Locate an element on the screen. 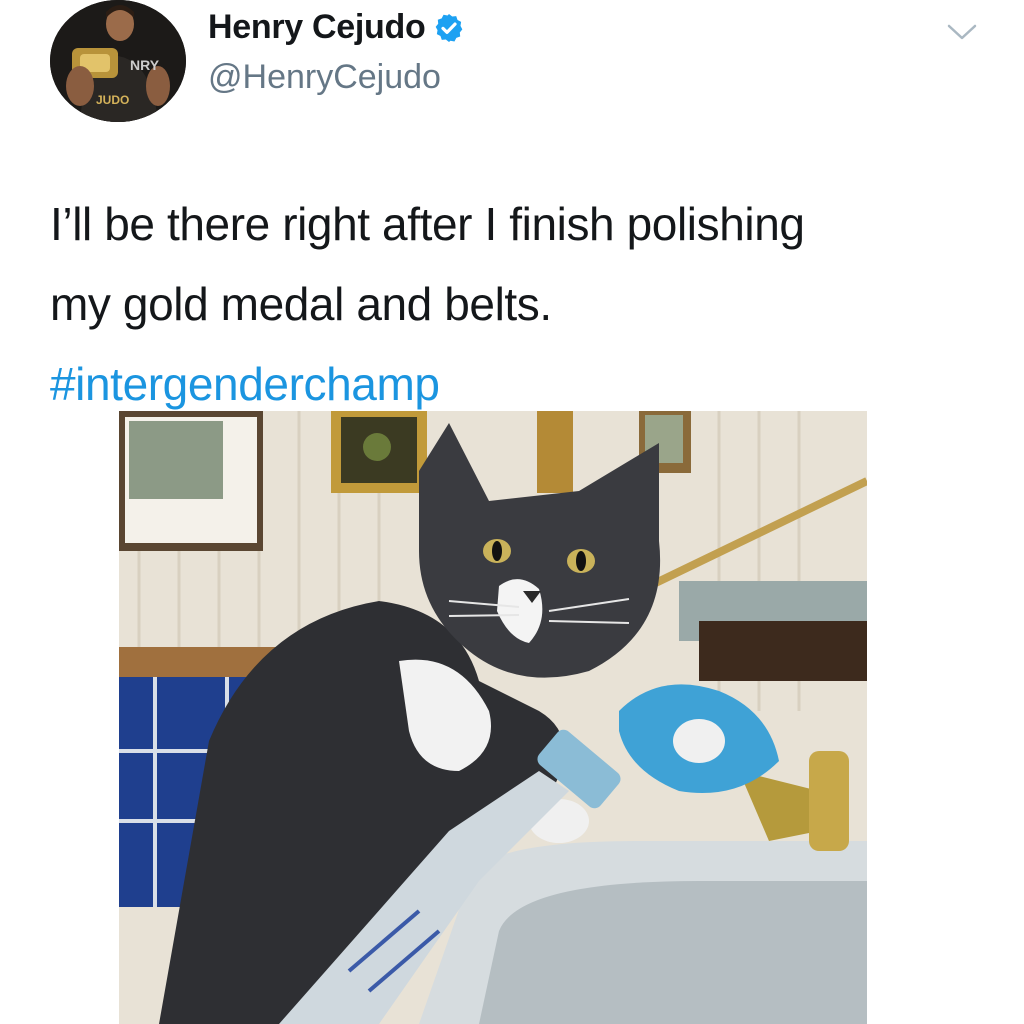 This screenshot has width=1024, height=1024. tweet-text-line-2: my gold medal and belts. is located at coordinates (301, 304).